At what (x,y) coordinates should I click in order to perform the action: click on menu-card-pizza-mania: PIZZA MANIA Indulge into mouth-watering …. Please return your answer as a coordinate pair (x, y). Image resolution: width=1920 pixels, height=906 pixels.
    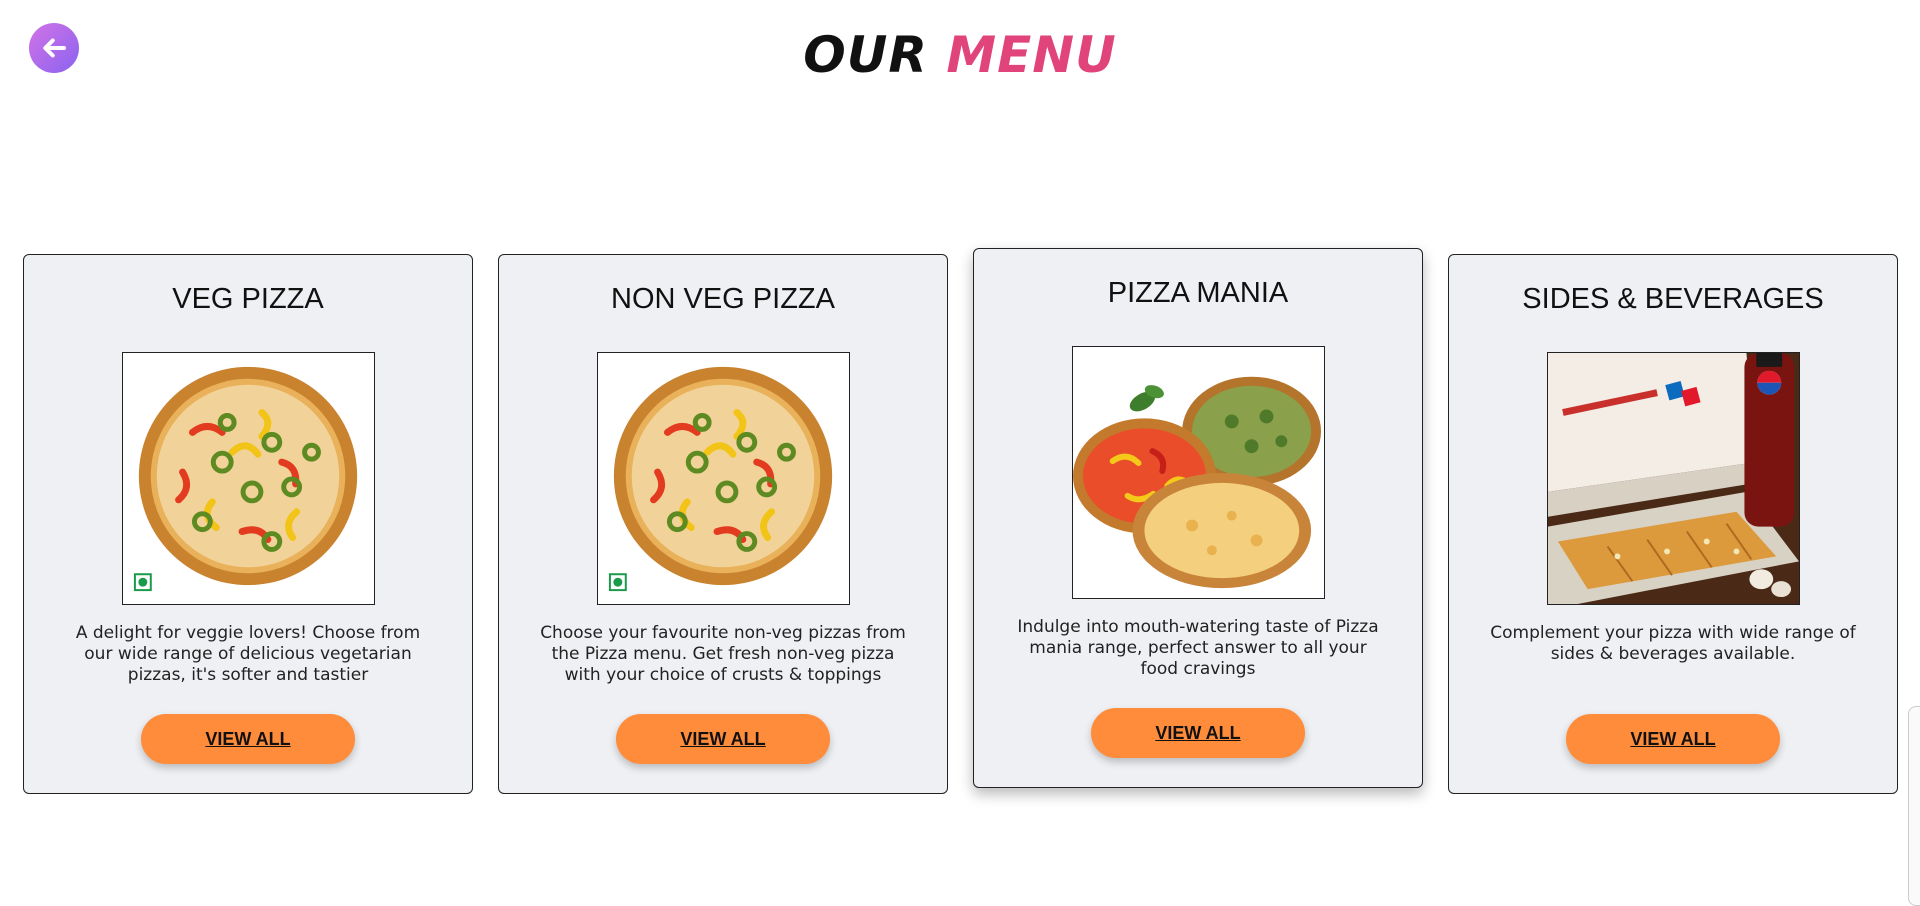
    Looking at the image, I should click on (1198, 518).